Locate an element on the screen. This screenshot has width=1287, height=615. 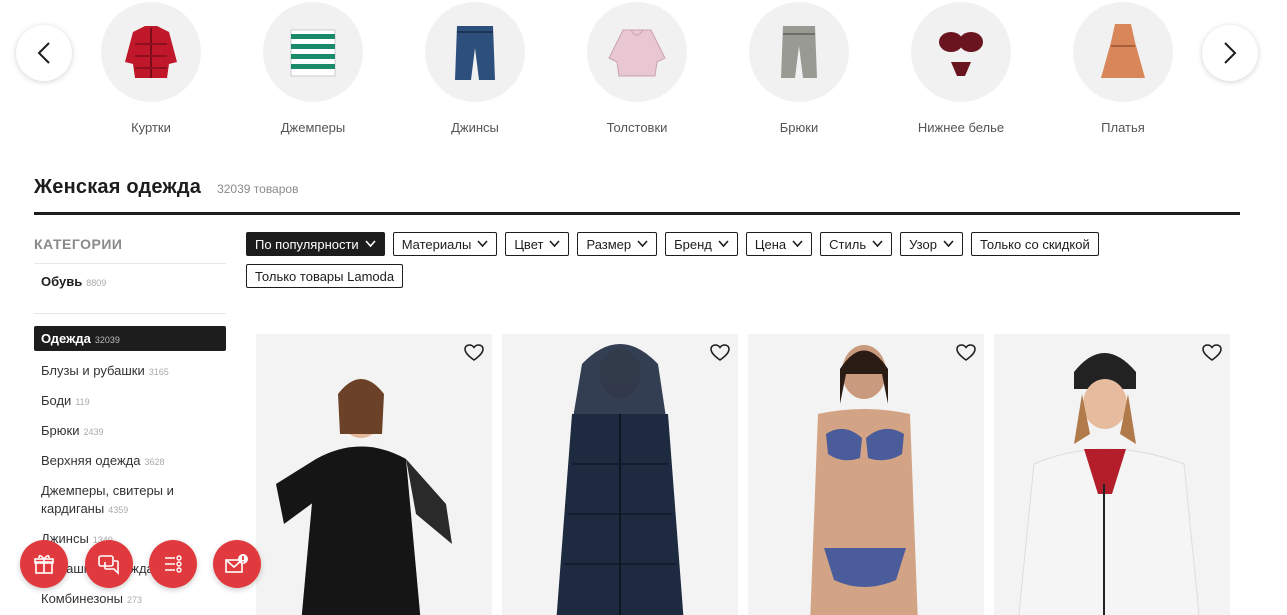
sidebar-item-trousers: Брюки 2439 is located at coordinates (130, 431).